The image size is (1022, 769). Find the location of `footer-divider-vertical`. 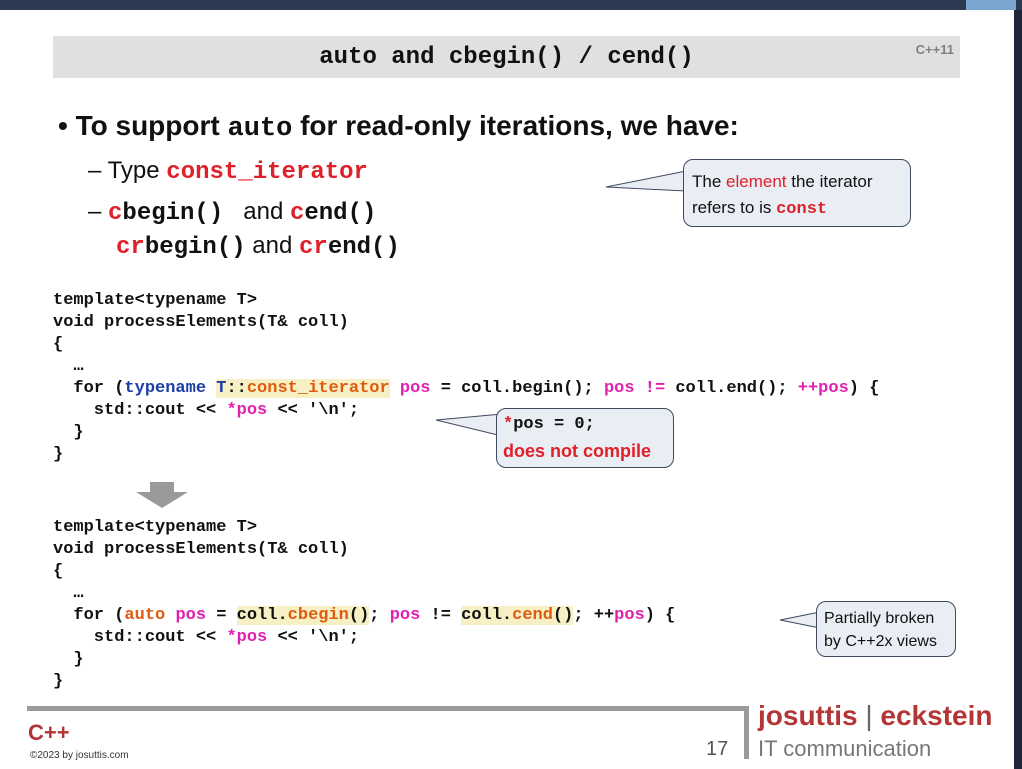

footer-divider-vertical is located at coordinates (746, 732).